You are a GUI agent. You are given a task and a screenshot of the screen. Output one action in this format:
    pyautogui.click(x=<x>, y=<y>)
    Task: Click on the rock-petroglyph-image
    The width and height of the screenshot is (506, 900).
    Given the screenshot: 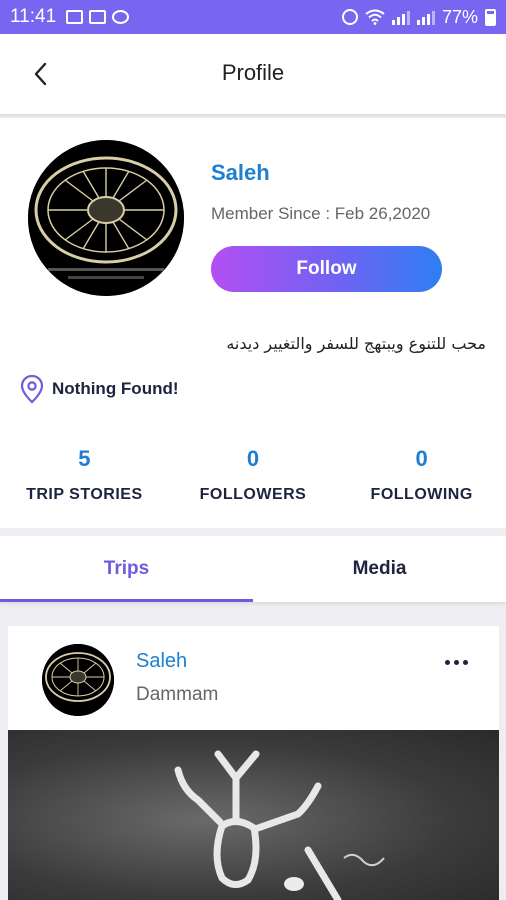 What is the action you would take?
    pyautogui.click(x=279, y=825)
    